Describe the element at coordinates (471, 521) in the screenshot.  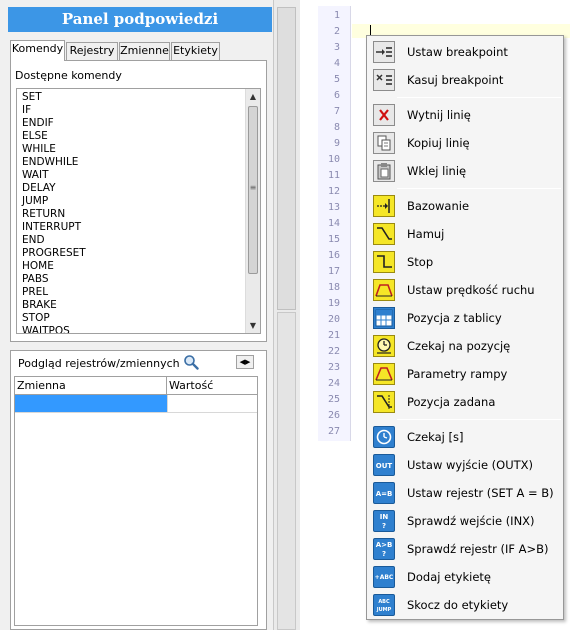
I see `menu-item-label: Sprawdź wejście (INX)` at that location.